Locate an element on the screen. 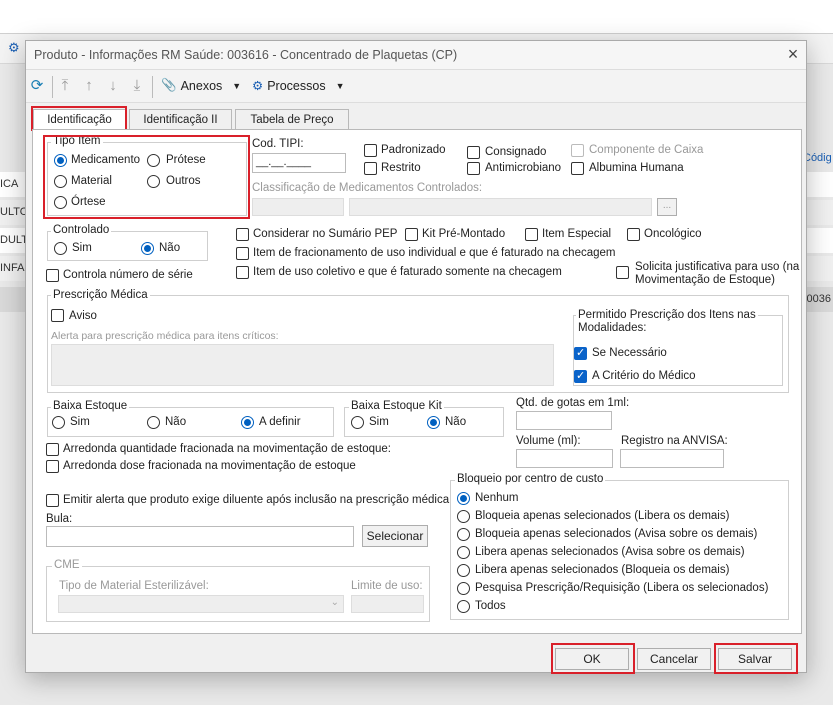 Image resolution: width=833 pixels, height=705 pixels. close-icon: × is located at coordinates (793, 55).